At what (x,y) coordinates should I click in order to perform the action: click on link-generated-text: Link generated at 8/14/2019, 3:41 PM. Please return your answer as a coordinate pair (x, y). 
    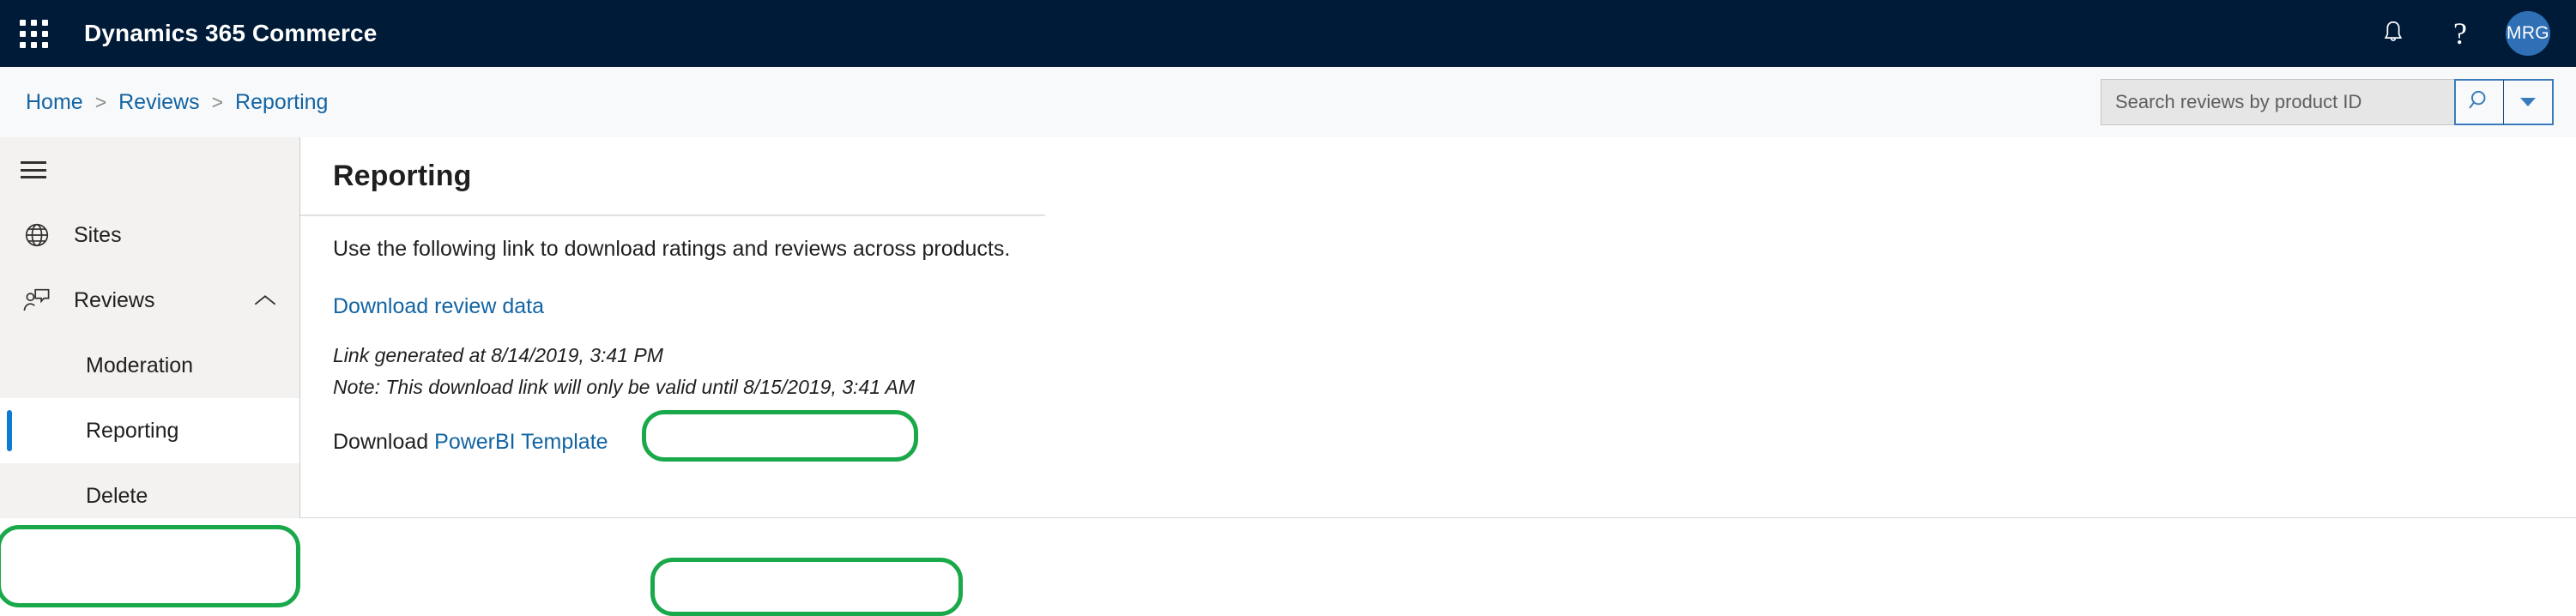
    Looking at the image, I should click on (498, 355).